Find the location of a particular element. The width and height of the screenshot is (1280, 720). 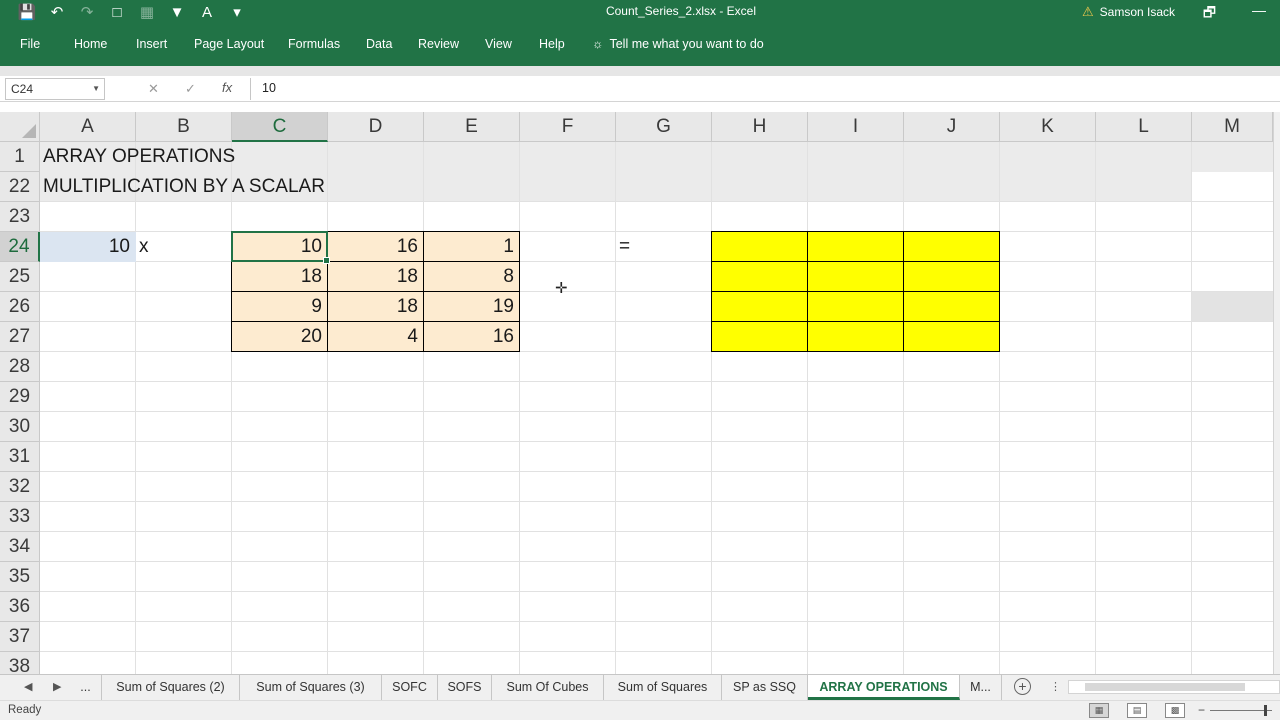

normal-view-icon: ▦ is located at coordinates (1099, 710).